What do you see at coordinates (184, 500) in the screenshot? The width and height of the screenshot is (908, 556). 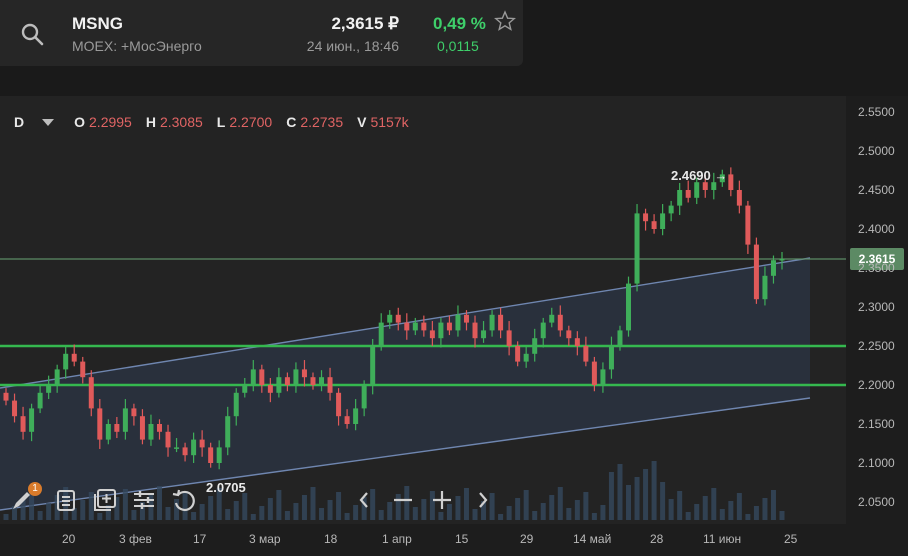 I see `reset-icon` at bounding box center [184, 500].